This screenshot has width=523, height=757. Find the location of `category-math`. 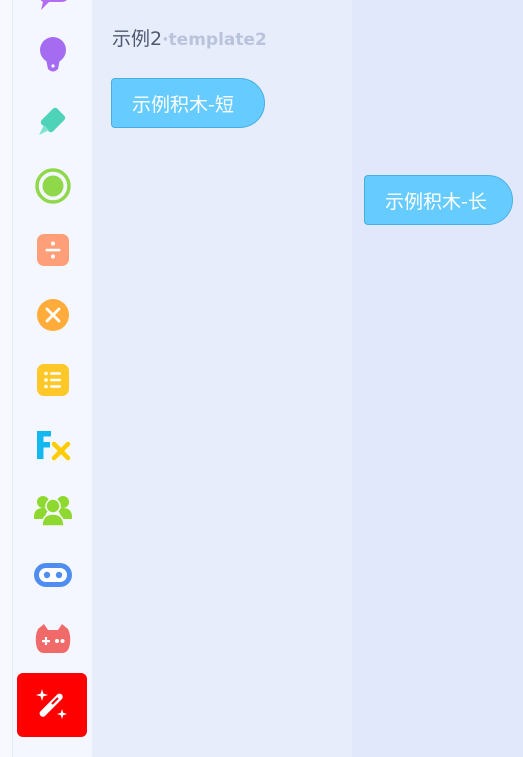

category-math is located at coordinates (52, 315).